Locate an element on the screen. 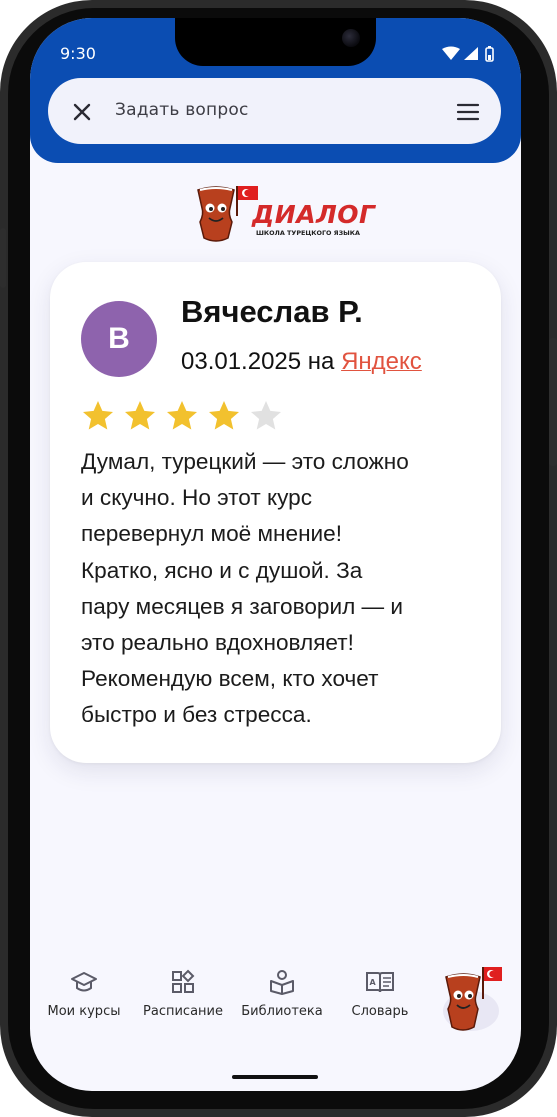  dictionary-book-icon: A is located at coordinates (380, 982).